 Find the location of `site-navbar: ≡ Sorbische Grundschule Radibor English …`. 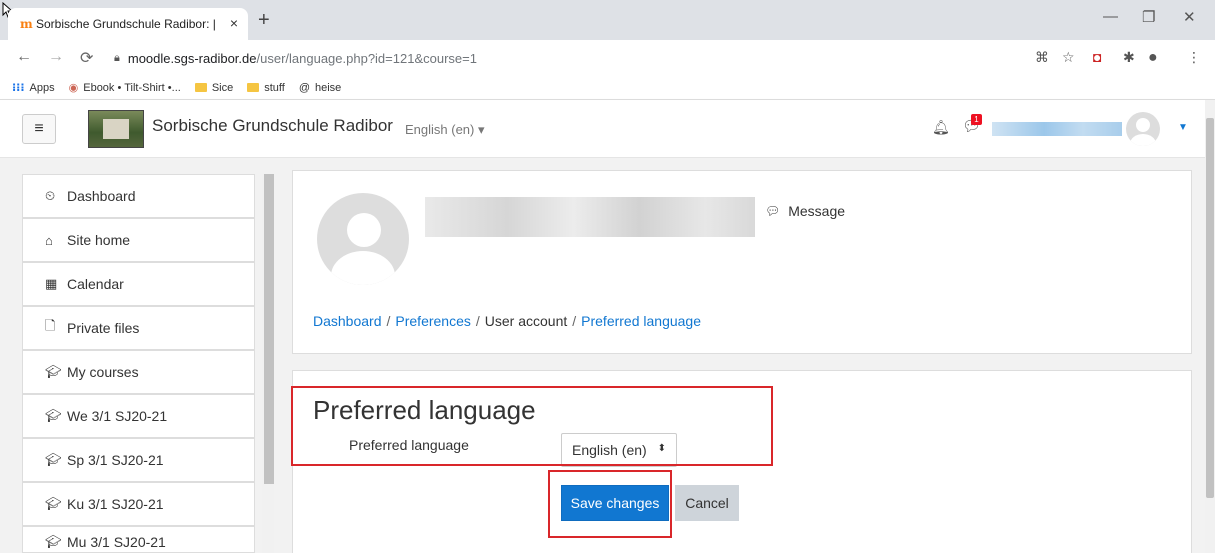

site-navbar: ≡ Sorbische Grundschule Radibor English … is located at coordinates (607, 129).